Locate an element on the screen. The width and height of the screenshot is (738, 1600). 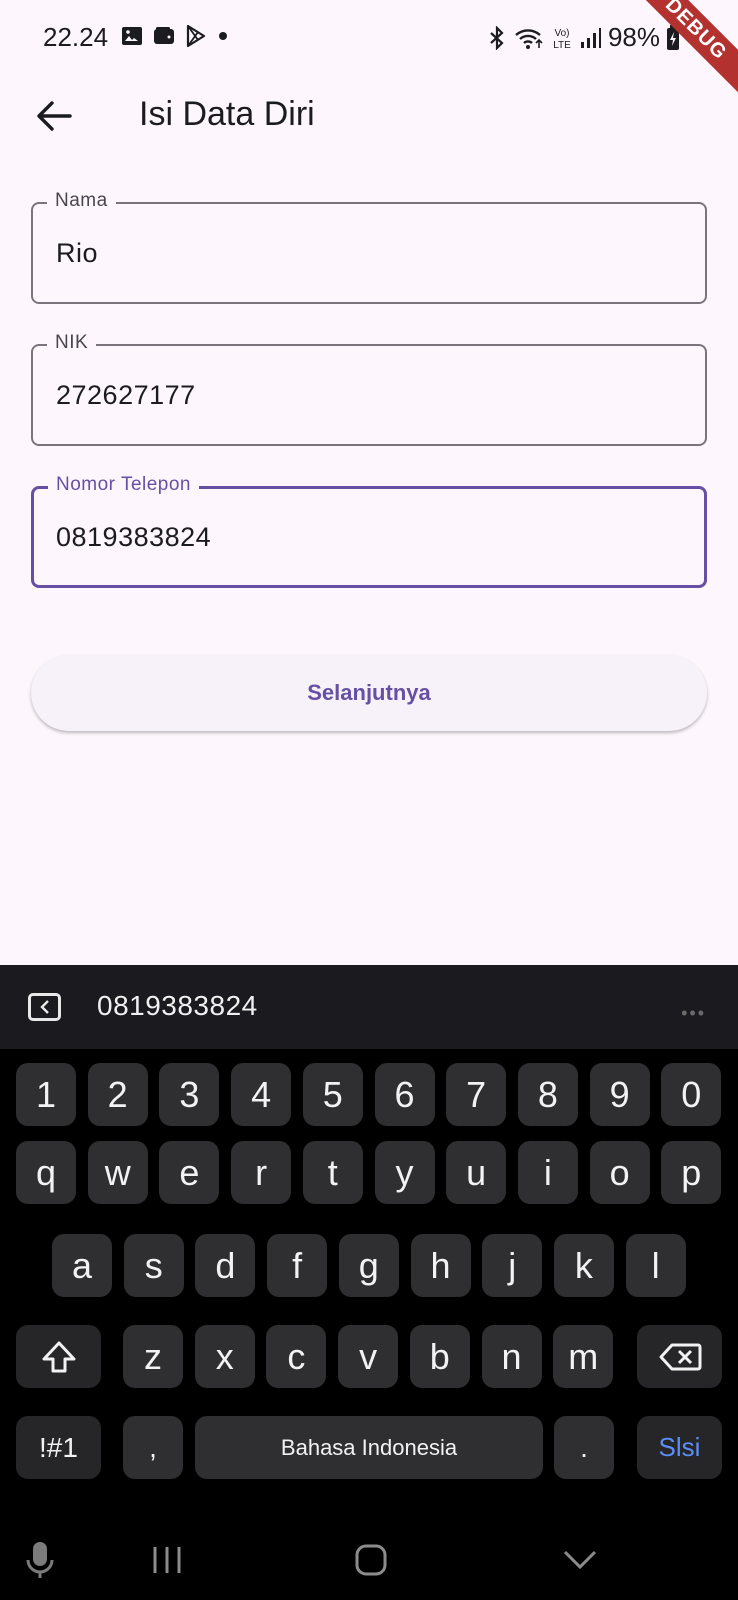
key-0: 0 is located at coordinates (691, 1094).